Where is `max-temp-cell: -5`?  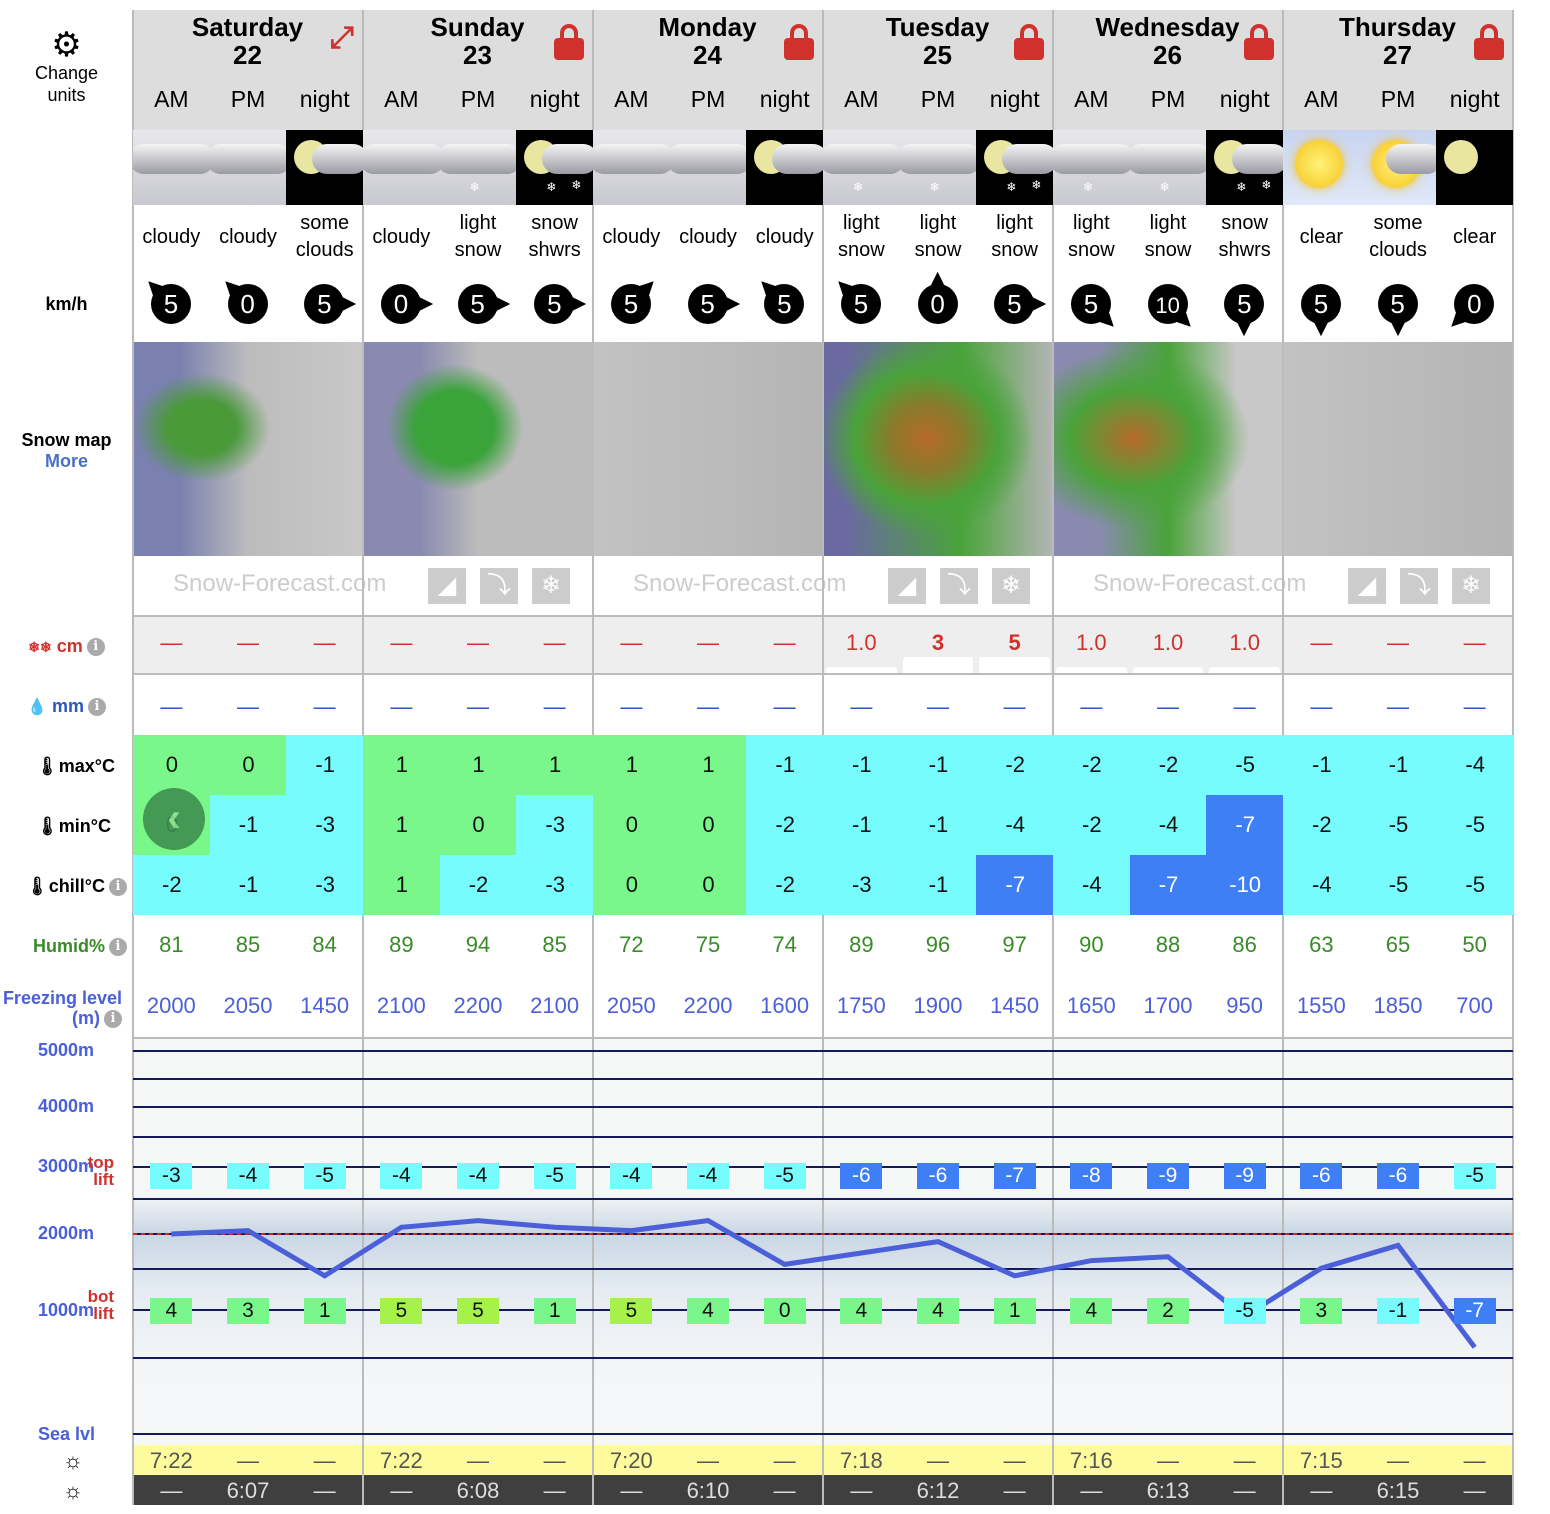 max-temp-cell: -5 is located at coordinates (1245, 765).